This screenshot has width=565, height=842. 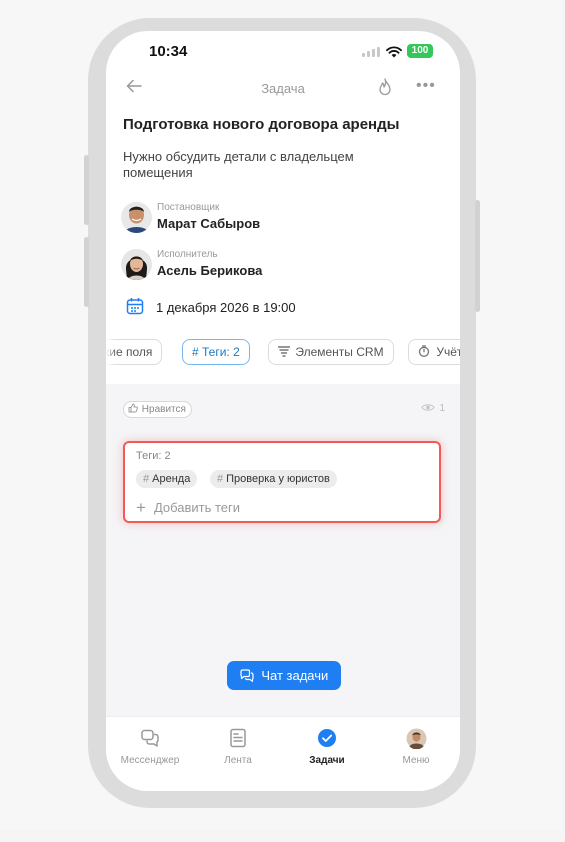 I want to click on tab-label: # Теги: 2, so click(x=216, y=352).